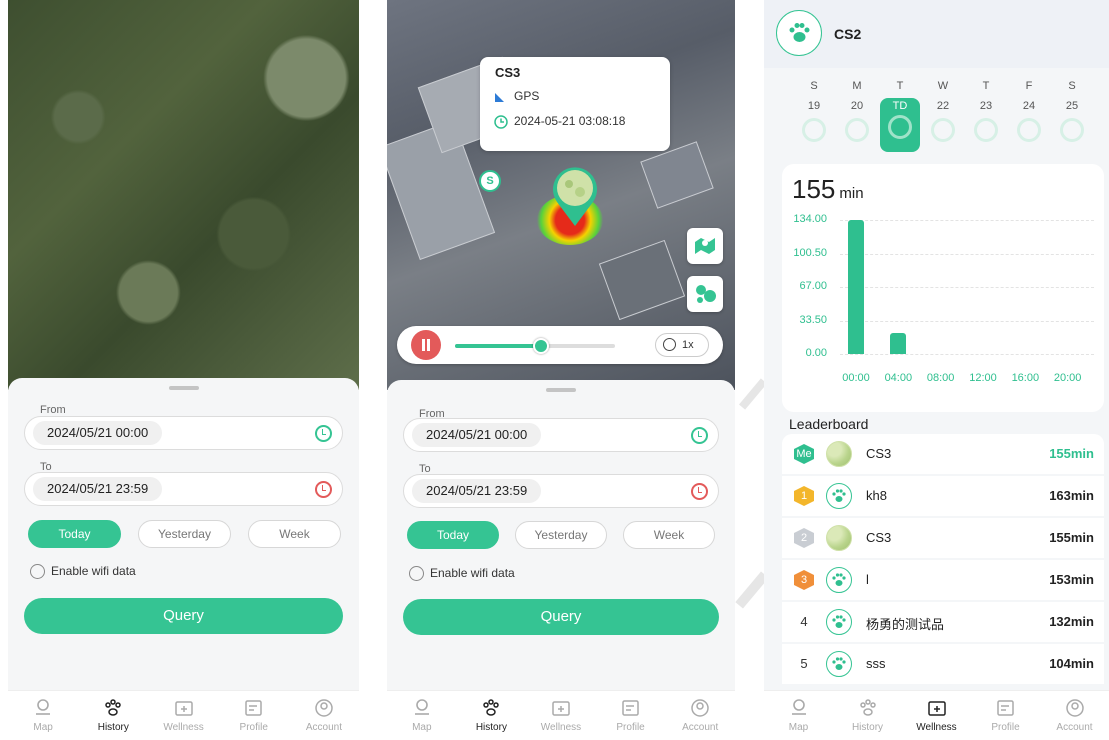  I want to click on to-value: 2024/05/21 23:59, so click(98, 489).